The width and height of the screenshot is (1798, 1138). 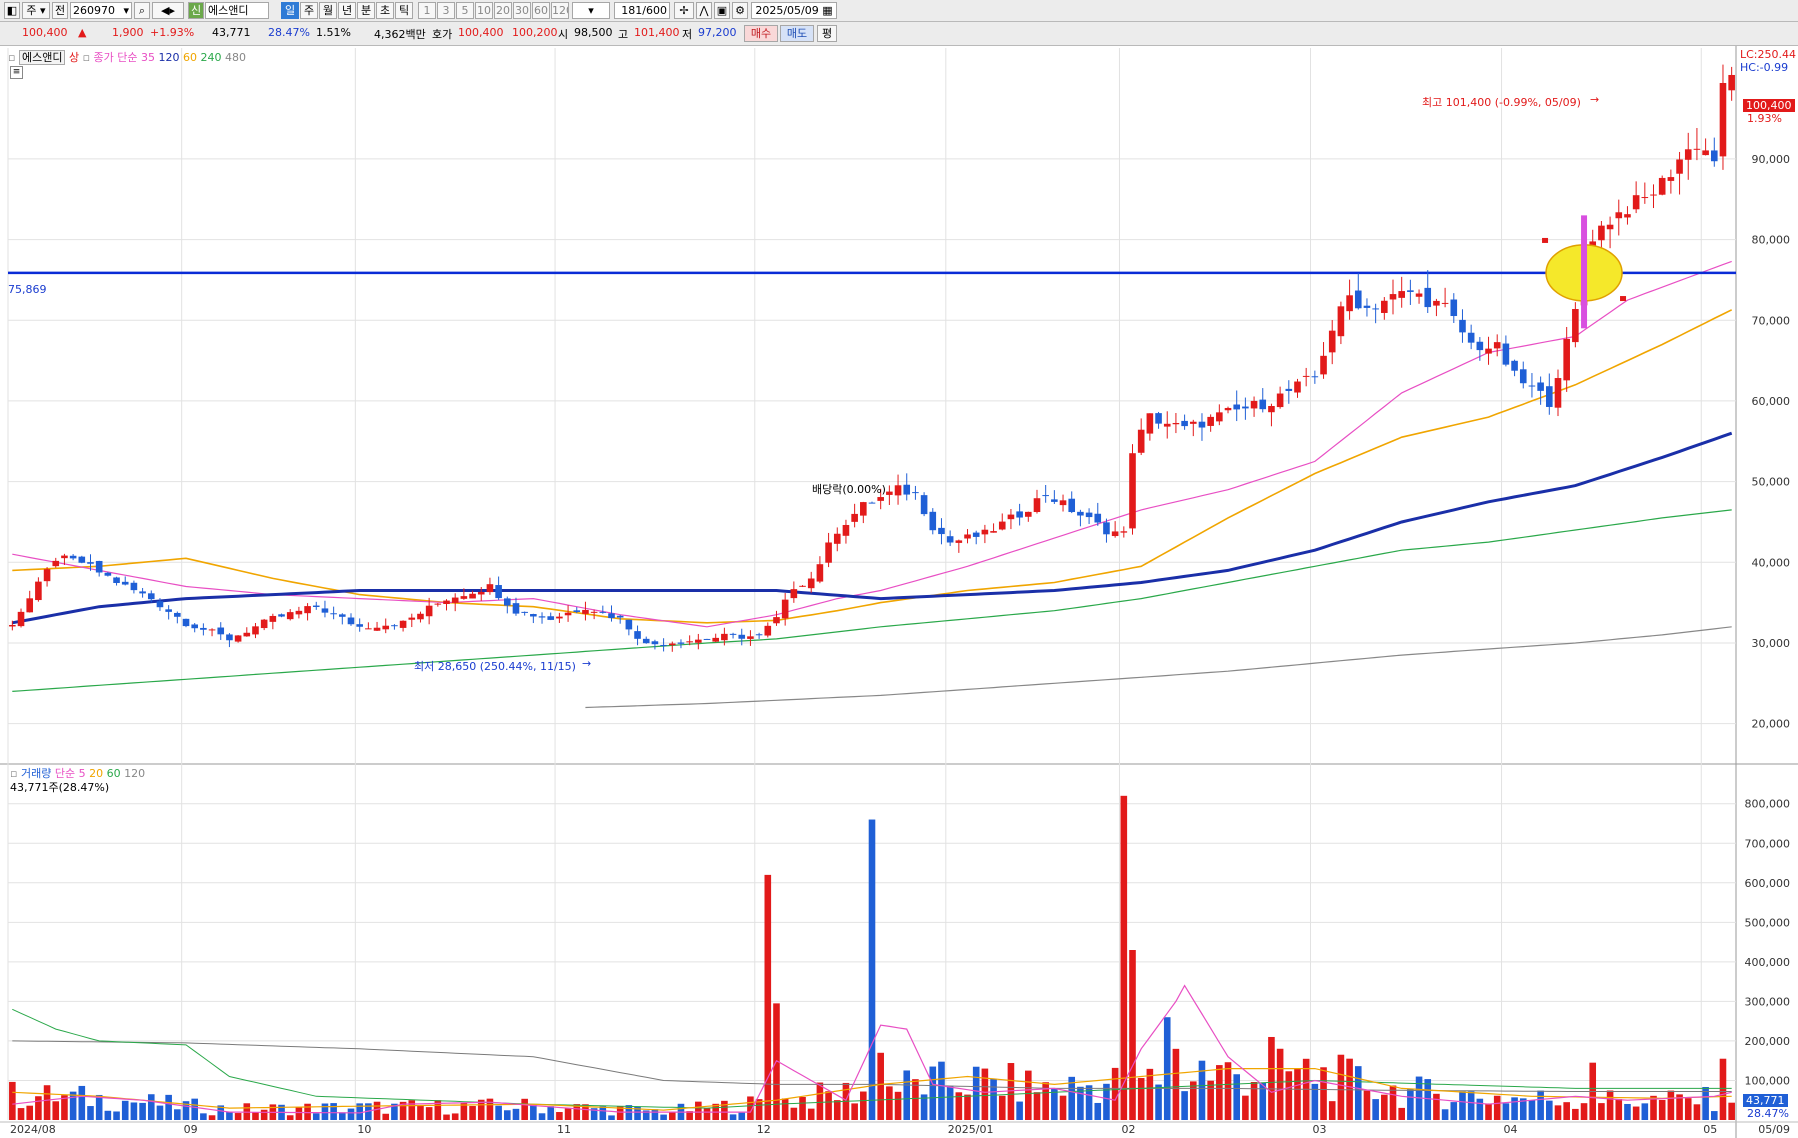 I want to click on eval-button: 평, so click(x=827, y=33).